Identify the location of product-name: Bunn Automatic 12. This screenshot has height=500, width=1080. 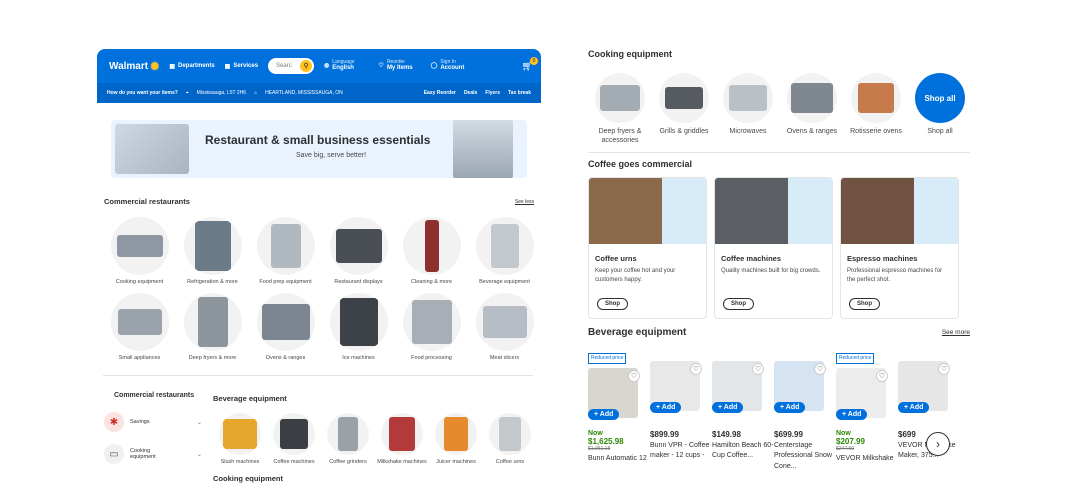
(619, 459).